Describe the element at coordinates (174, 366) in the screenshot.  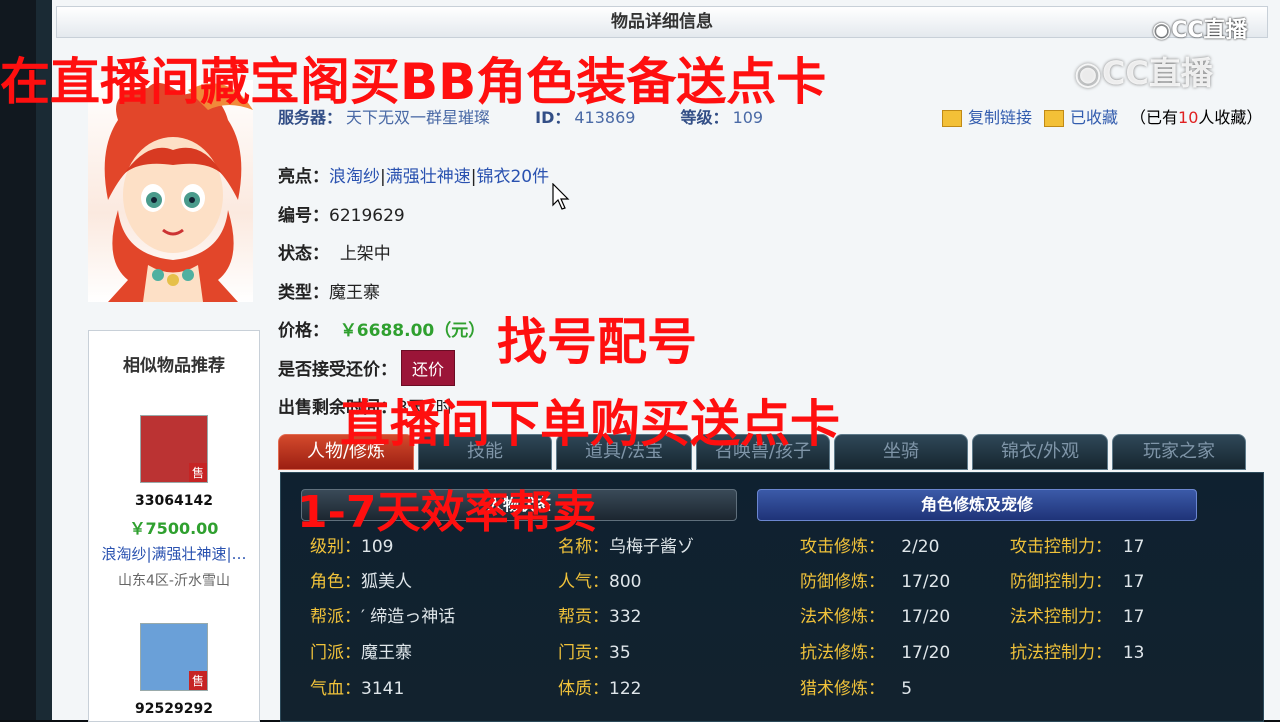
I see `similar-items-title: 相似物品推荐` at that location.